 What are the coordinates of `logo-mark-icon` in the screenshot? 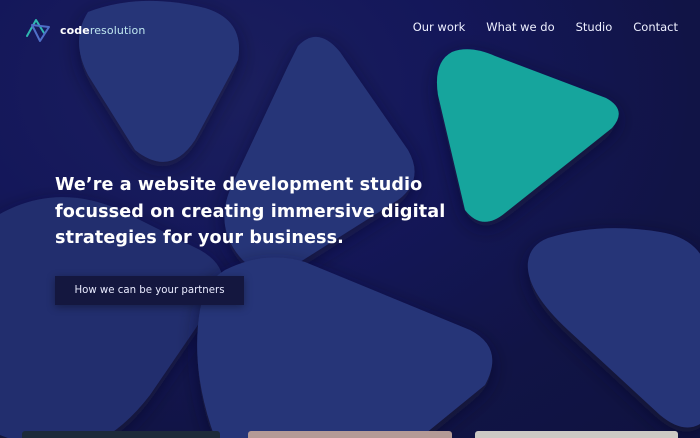 It's located at (38, 30).